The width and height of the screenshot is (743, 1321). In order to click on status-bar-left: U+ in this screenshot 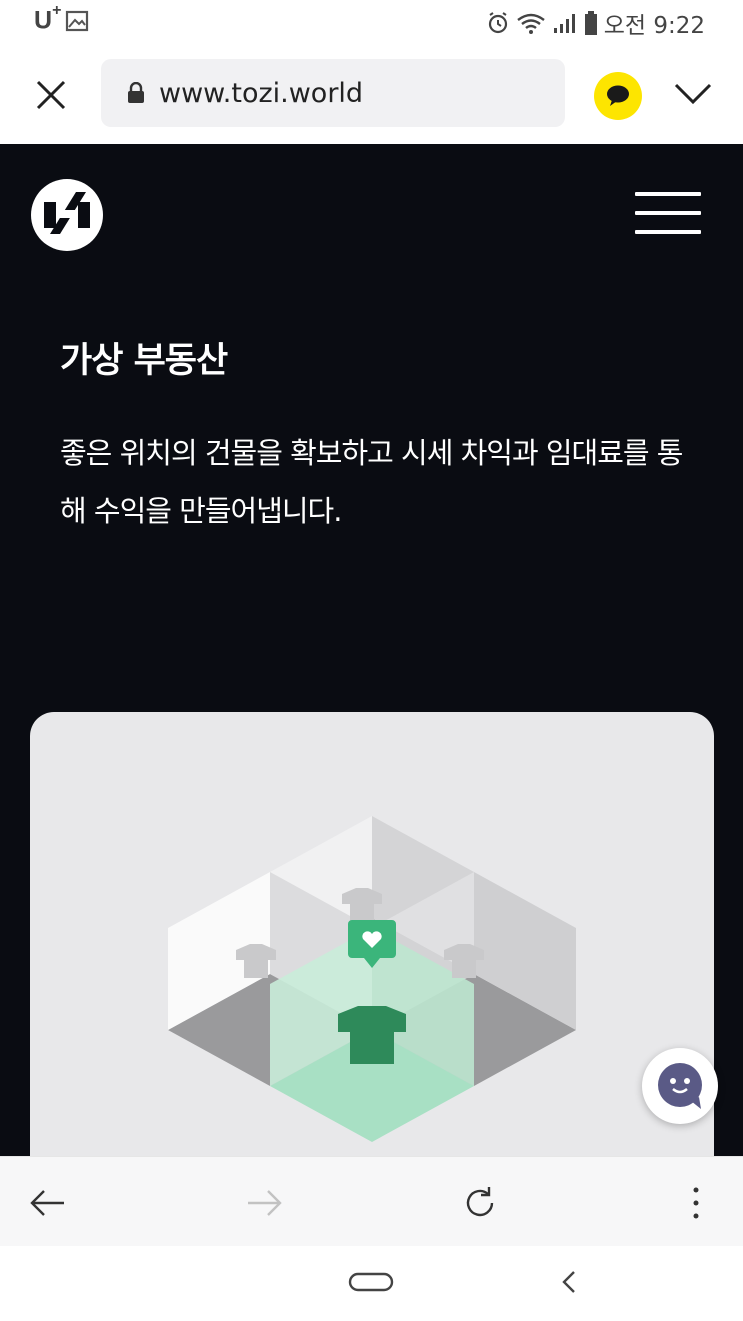, I will do `click(61, 18)`.